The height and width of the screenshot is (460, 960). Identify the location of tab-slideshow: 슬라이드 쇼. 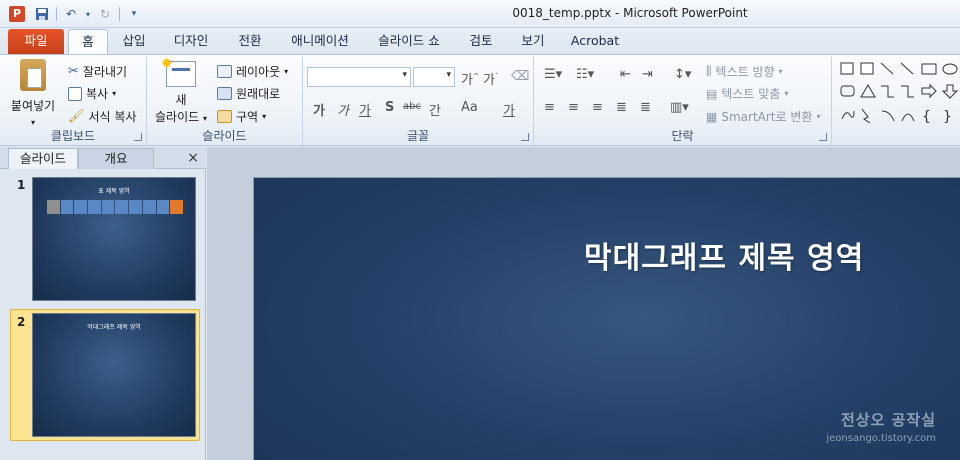
(409, 41).